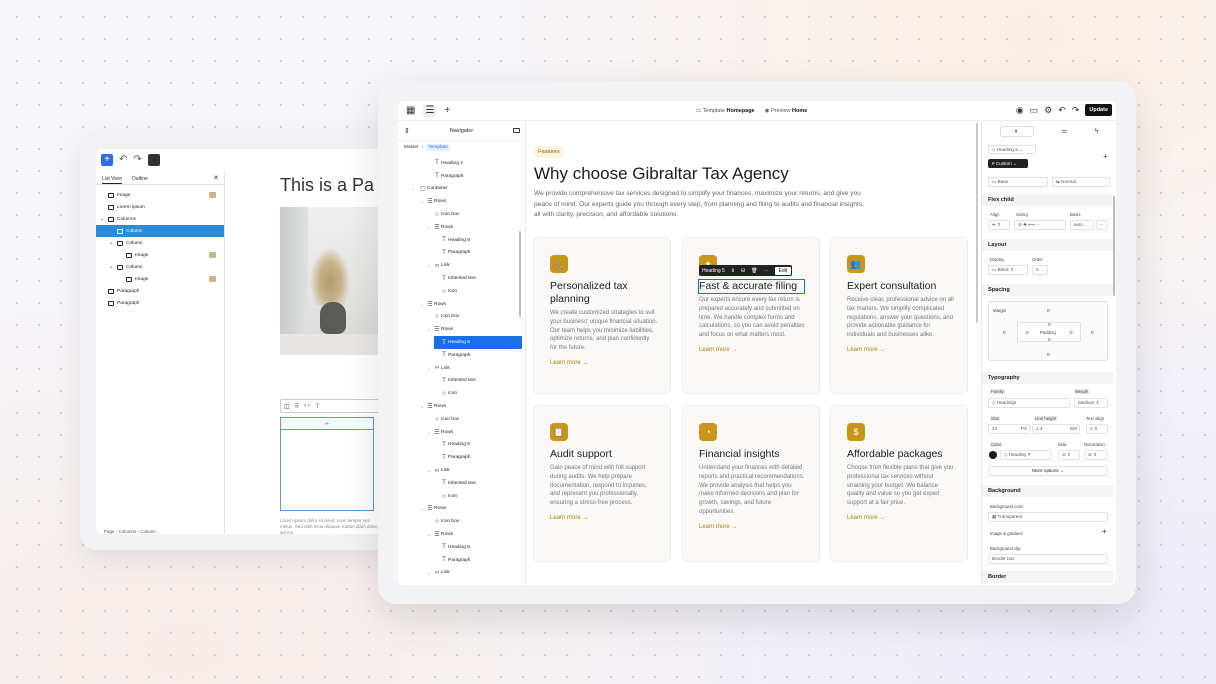  What do you see at coordinates (1048, 110) in the screenshot?
I see `settings-icon: ⚙` at bounding box center [1048, 110].